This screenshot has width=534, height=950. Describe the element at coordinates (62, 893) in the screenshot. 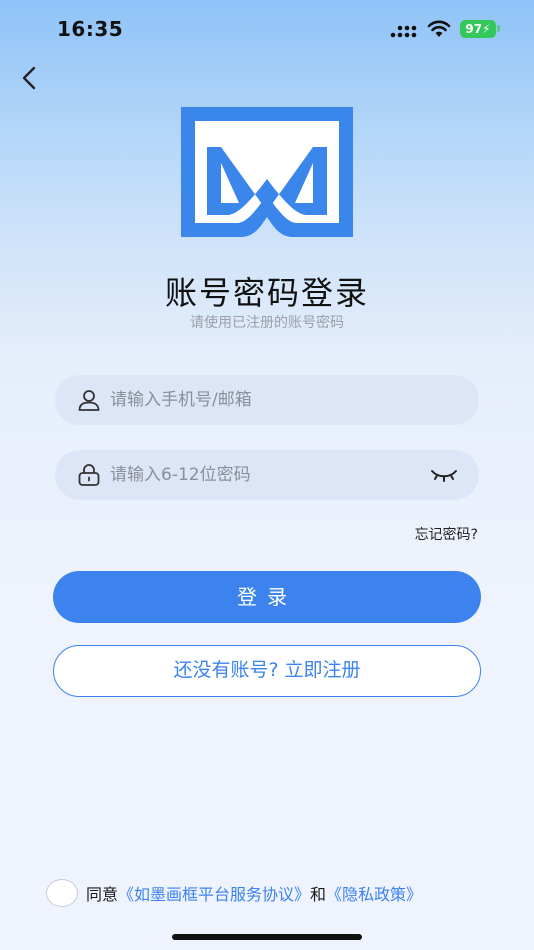

I see `agreement-checkbox` at that location.